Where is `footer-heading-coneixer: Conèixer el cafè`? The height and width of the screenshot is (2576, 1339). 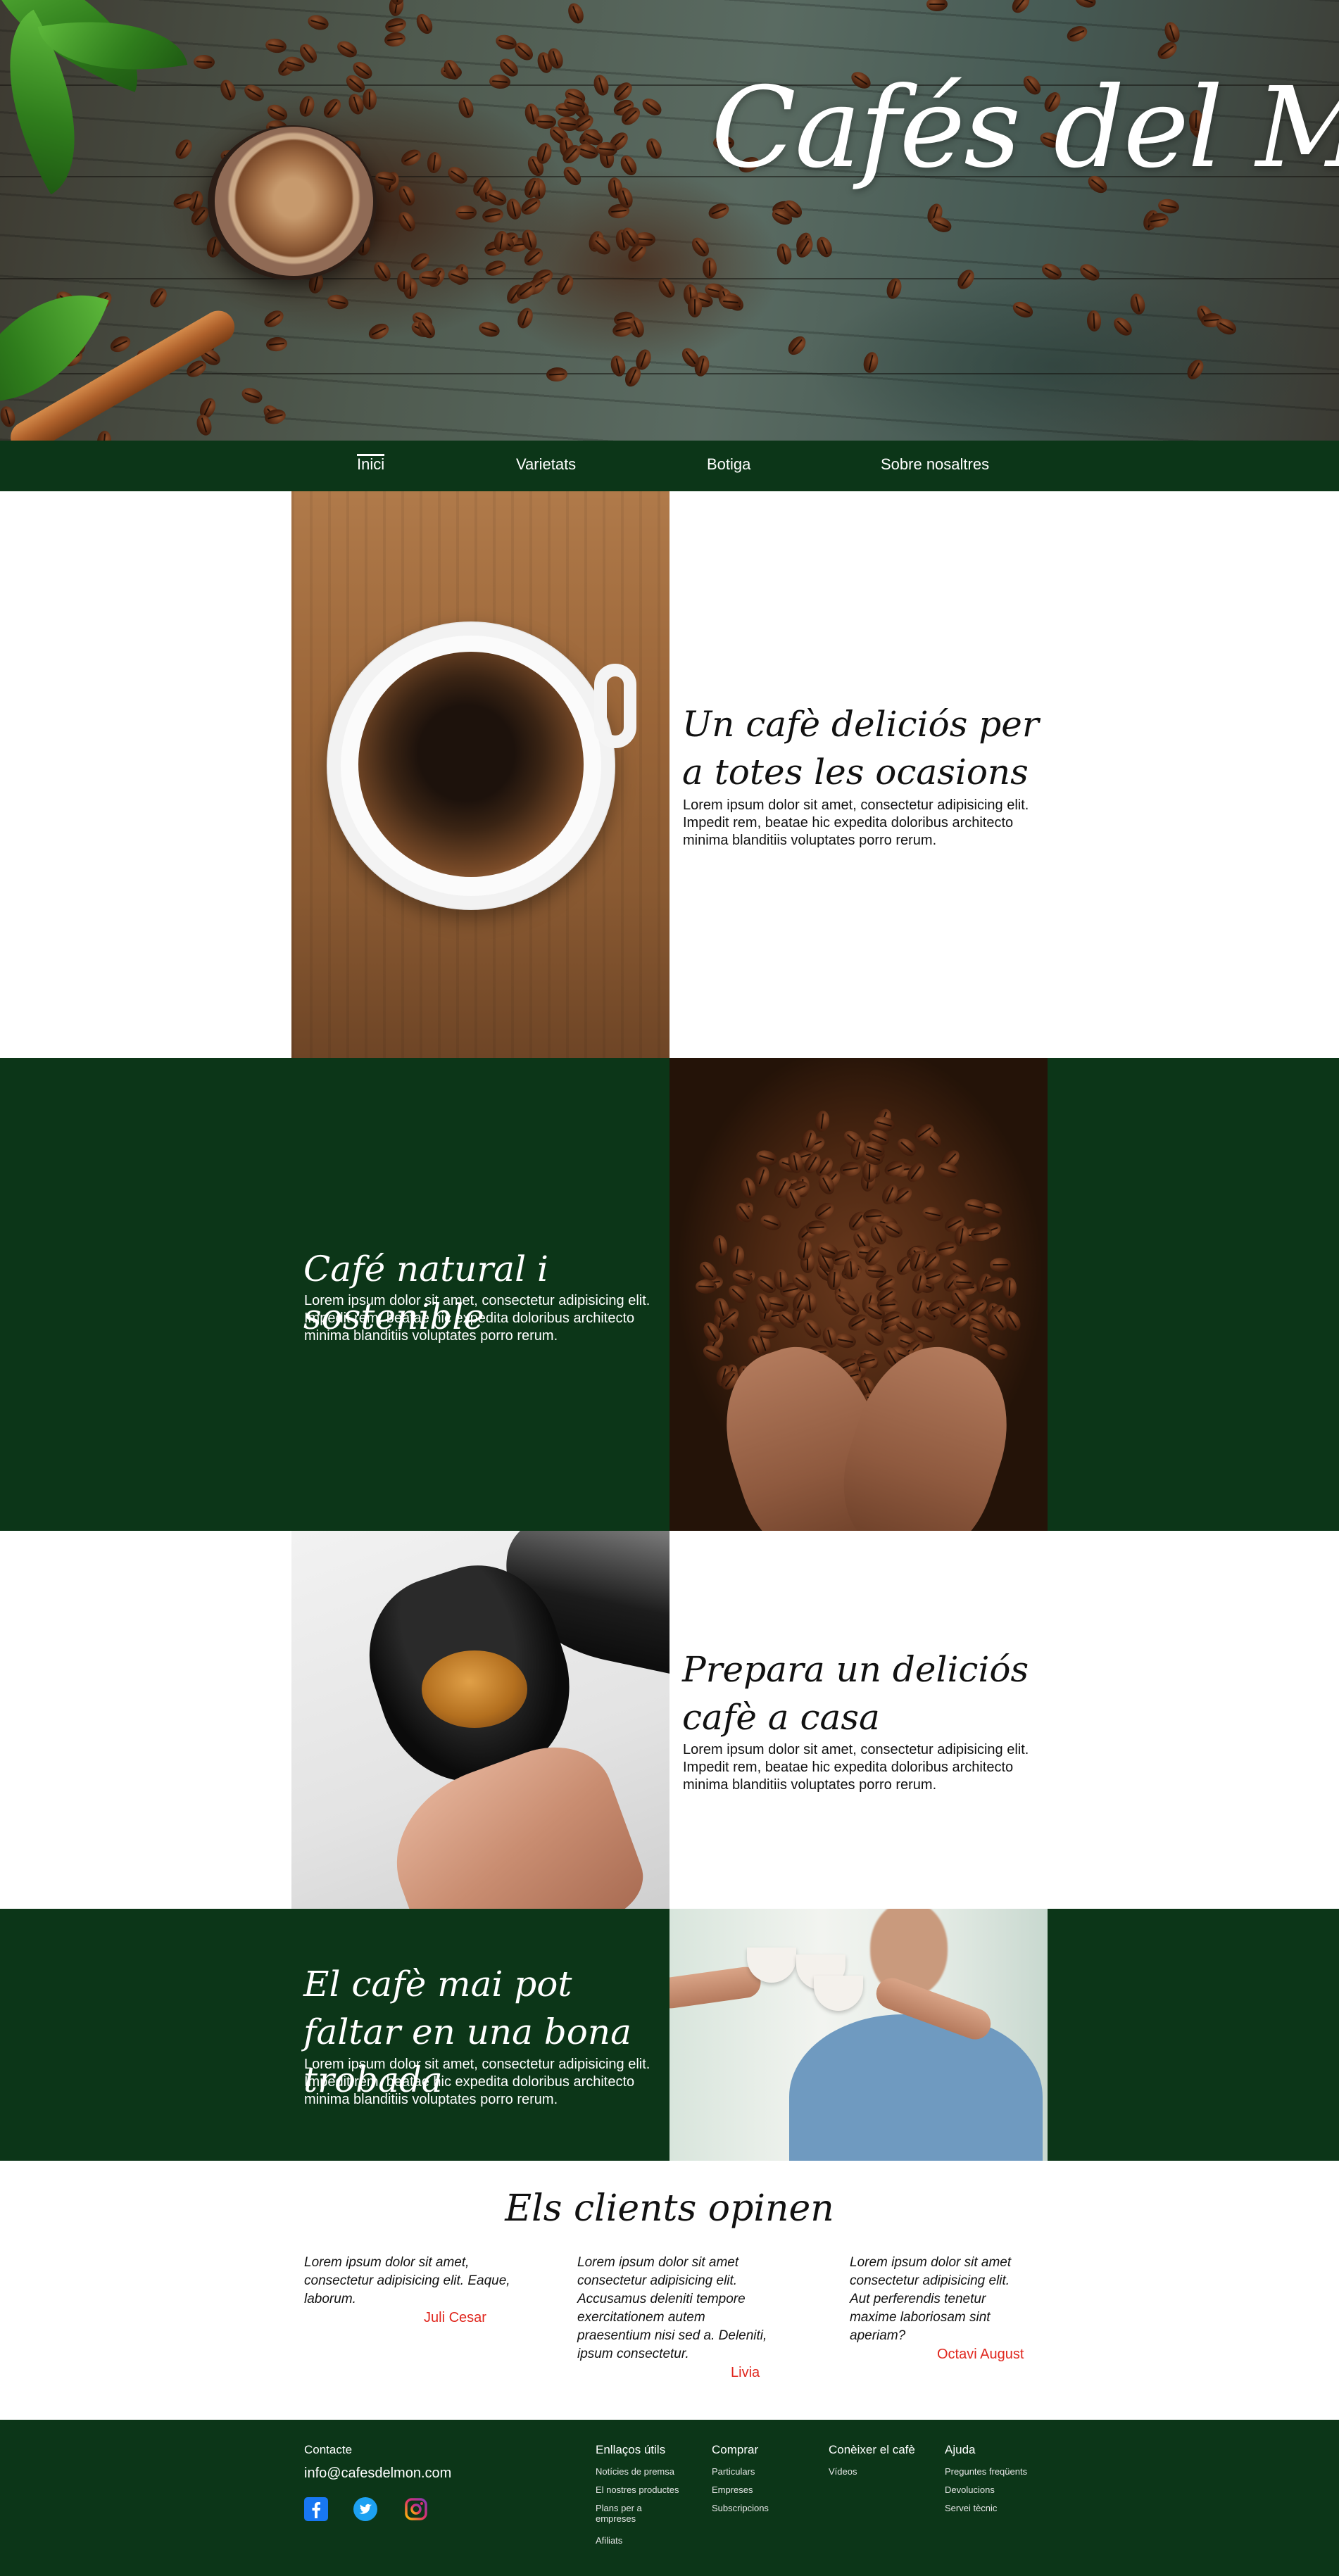
footer-heading-coneixer: Conèixer el cafè is located at coordinates (872, 2449).